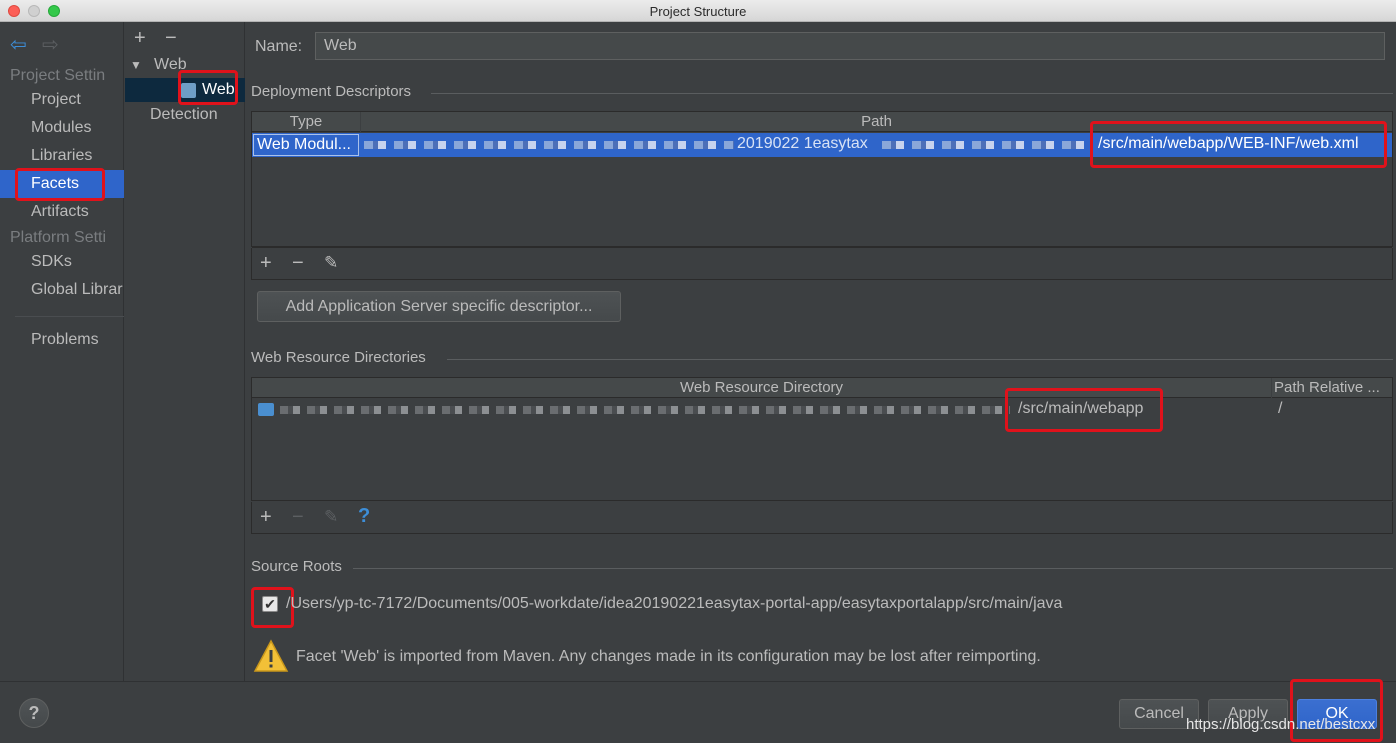 This screenshot has height=743, width=1396. What do you see at coordinates (34, 713) in the screenshot?
I see `help-button: ?` at bounding box center [34, 713].